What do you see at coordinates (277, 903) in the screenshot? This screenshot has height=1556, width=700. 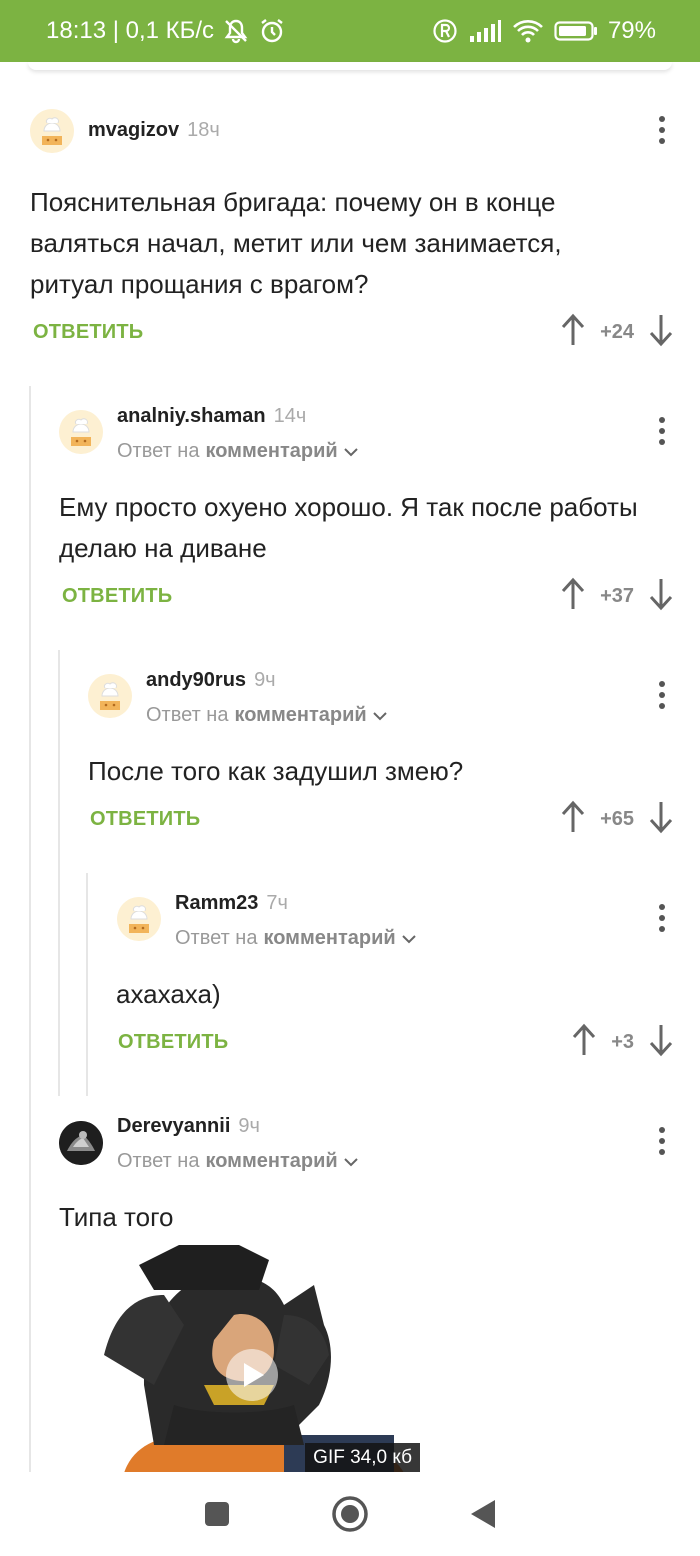 I see `comment-time: 7ч` at bounding box center [277, 903].